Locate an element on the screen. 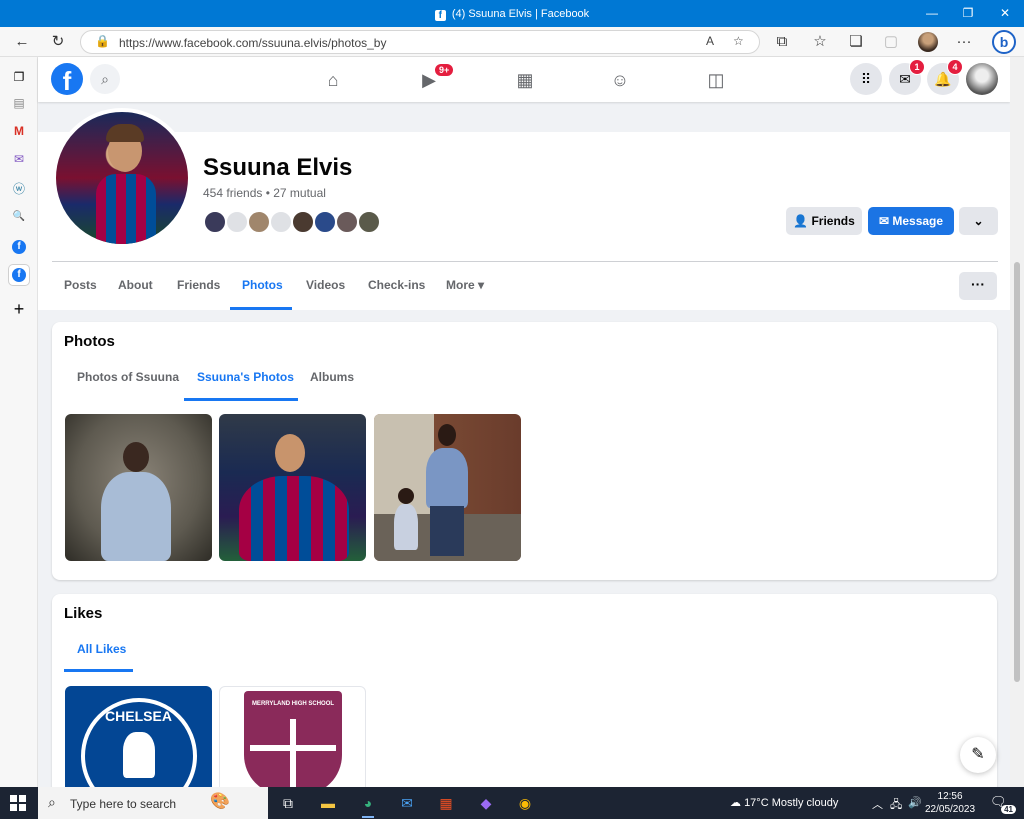  chelsea-crest-text: CHELSEA is located at coordinates (138, 716).